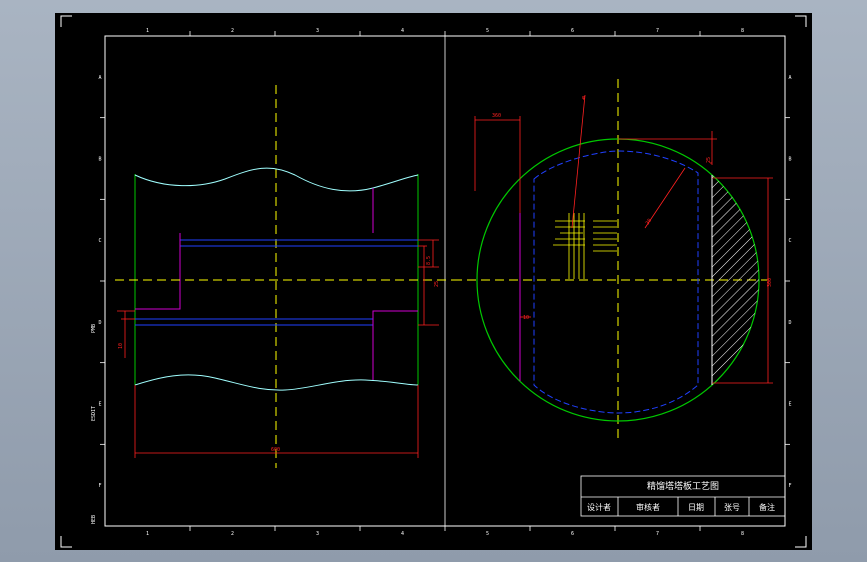 The image size is (867, 562). Describe the element at coordinates (789, 405) in the screenshot. I see `grid-row-label-right: E` at that location.